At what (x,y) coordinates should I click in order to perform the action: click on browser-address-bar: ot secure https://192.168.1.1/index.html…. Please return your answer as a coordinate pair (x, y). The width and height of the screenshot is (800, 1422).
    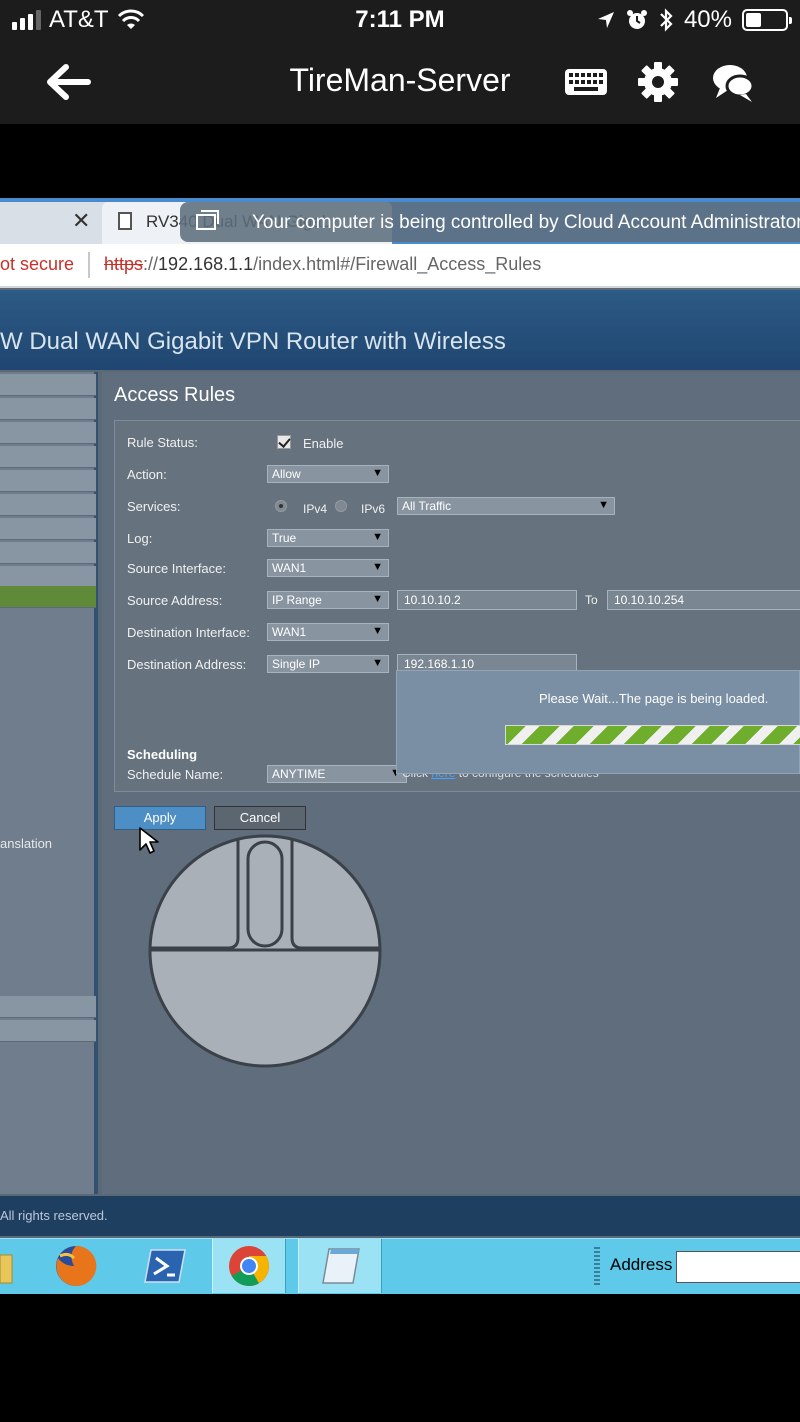
    Looking at the image, I should click on (400, 266).